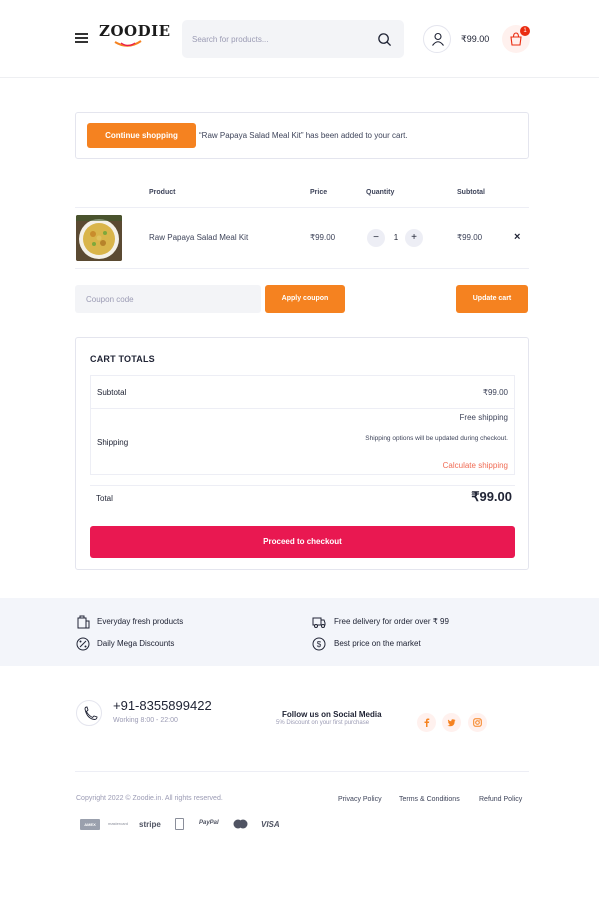  I want to click on instagram-link, so click(477, 722).